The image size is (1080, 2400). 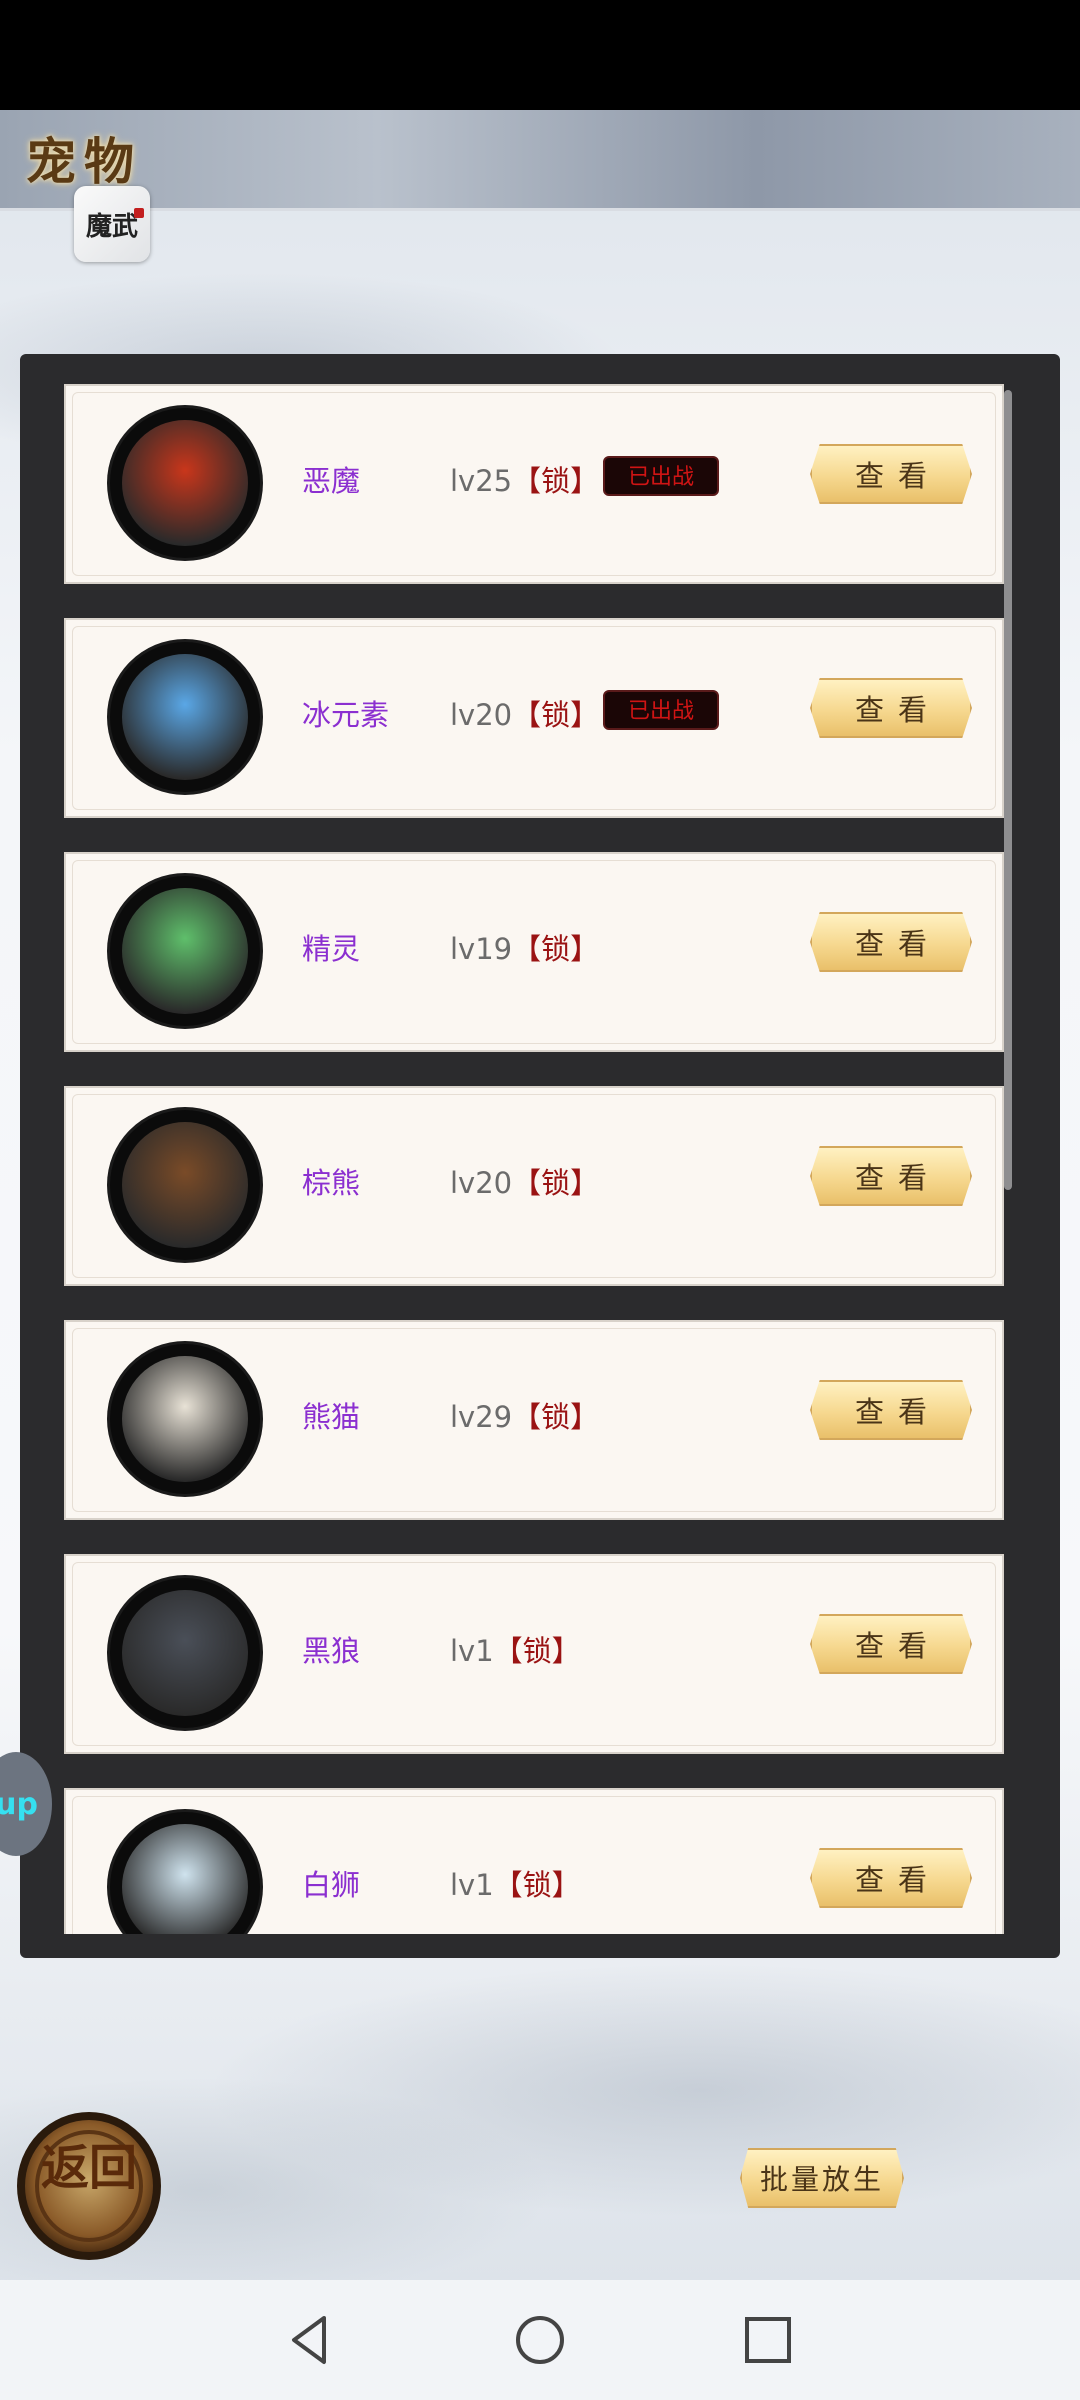 I want to click on pet-card: 熊猫 lv29【锁】 查看, so click(x=534, y=1420).